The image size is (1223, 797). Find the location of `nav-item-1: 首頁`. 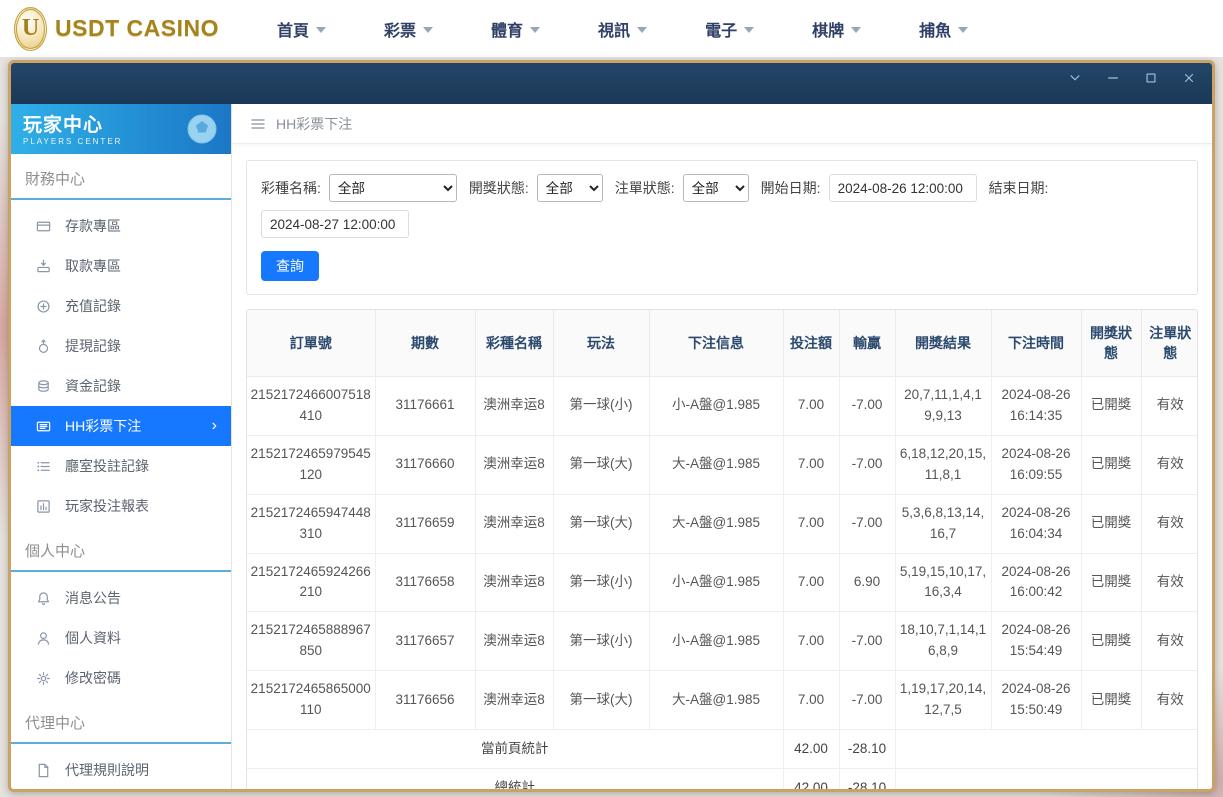

nav-item-1: 首頁 is located at coordinates (302, 29).